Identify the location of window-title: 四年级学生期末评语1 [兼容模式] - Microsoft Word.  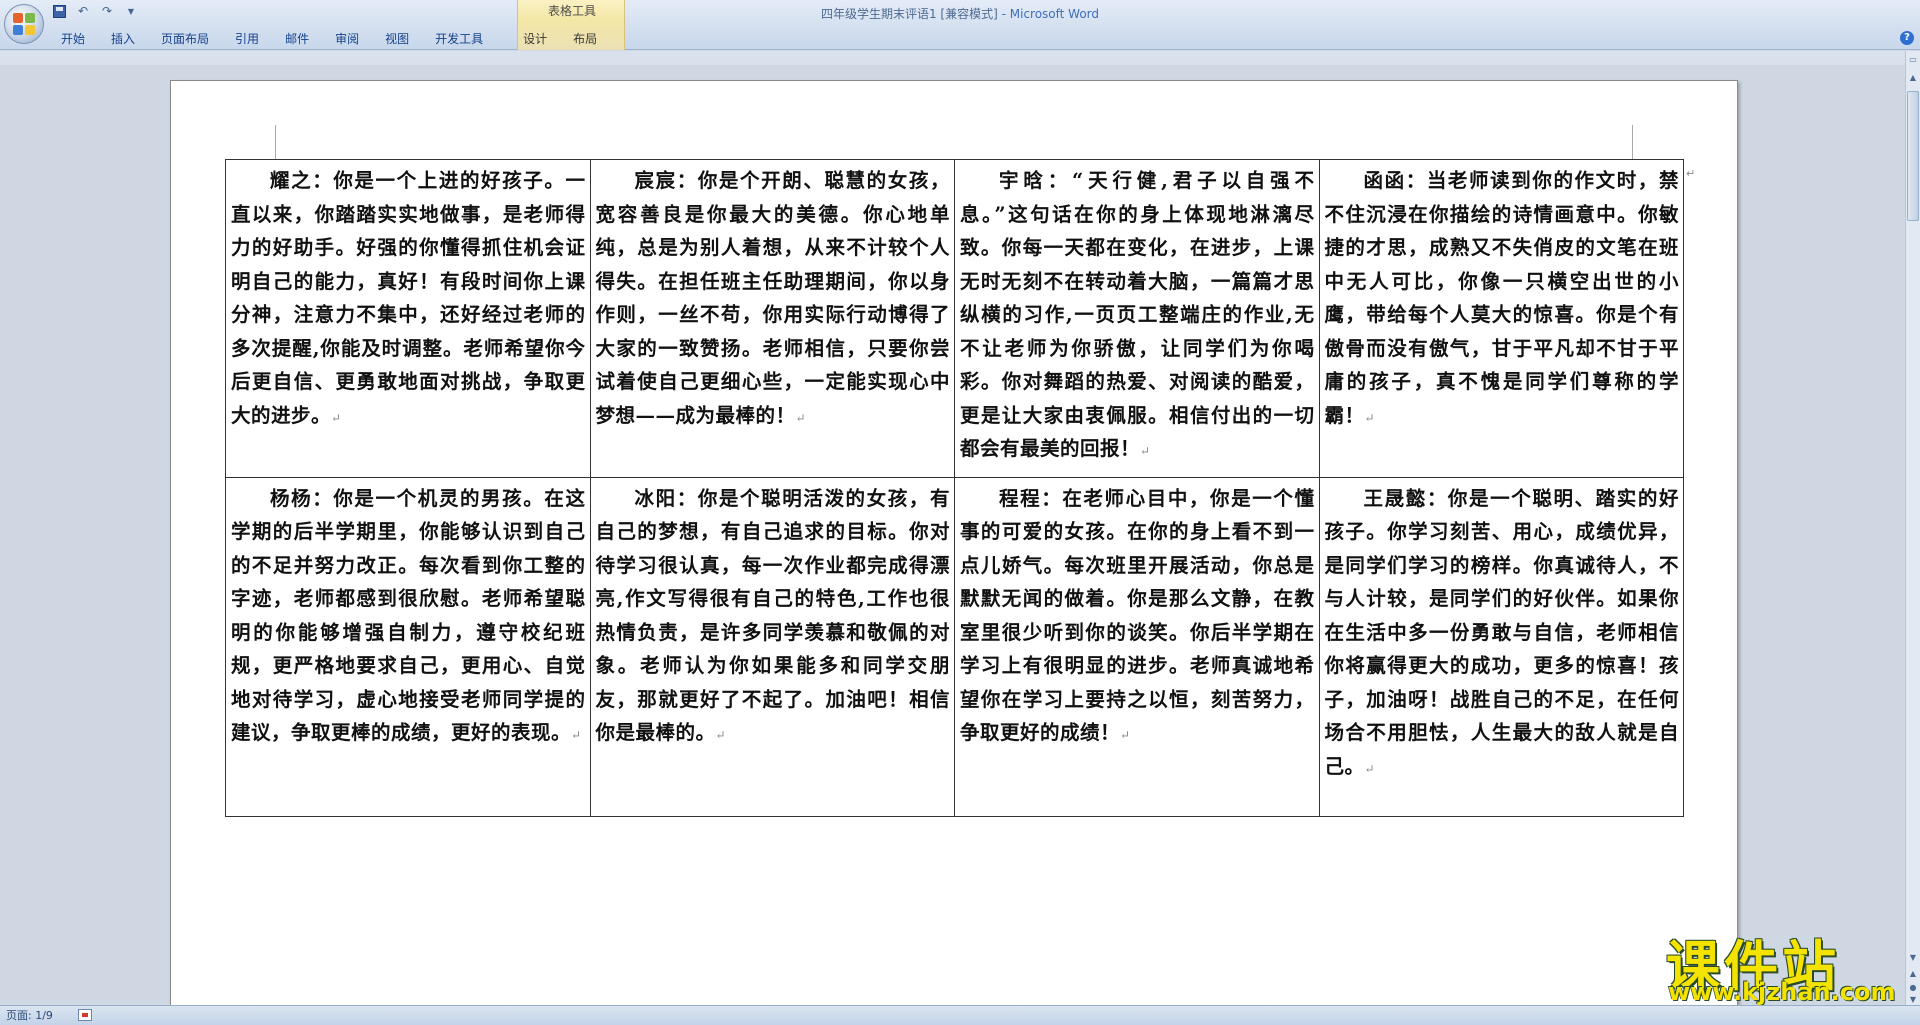
(960, 13).